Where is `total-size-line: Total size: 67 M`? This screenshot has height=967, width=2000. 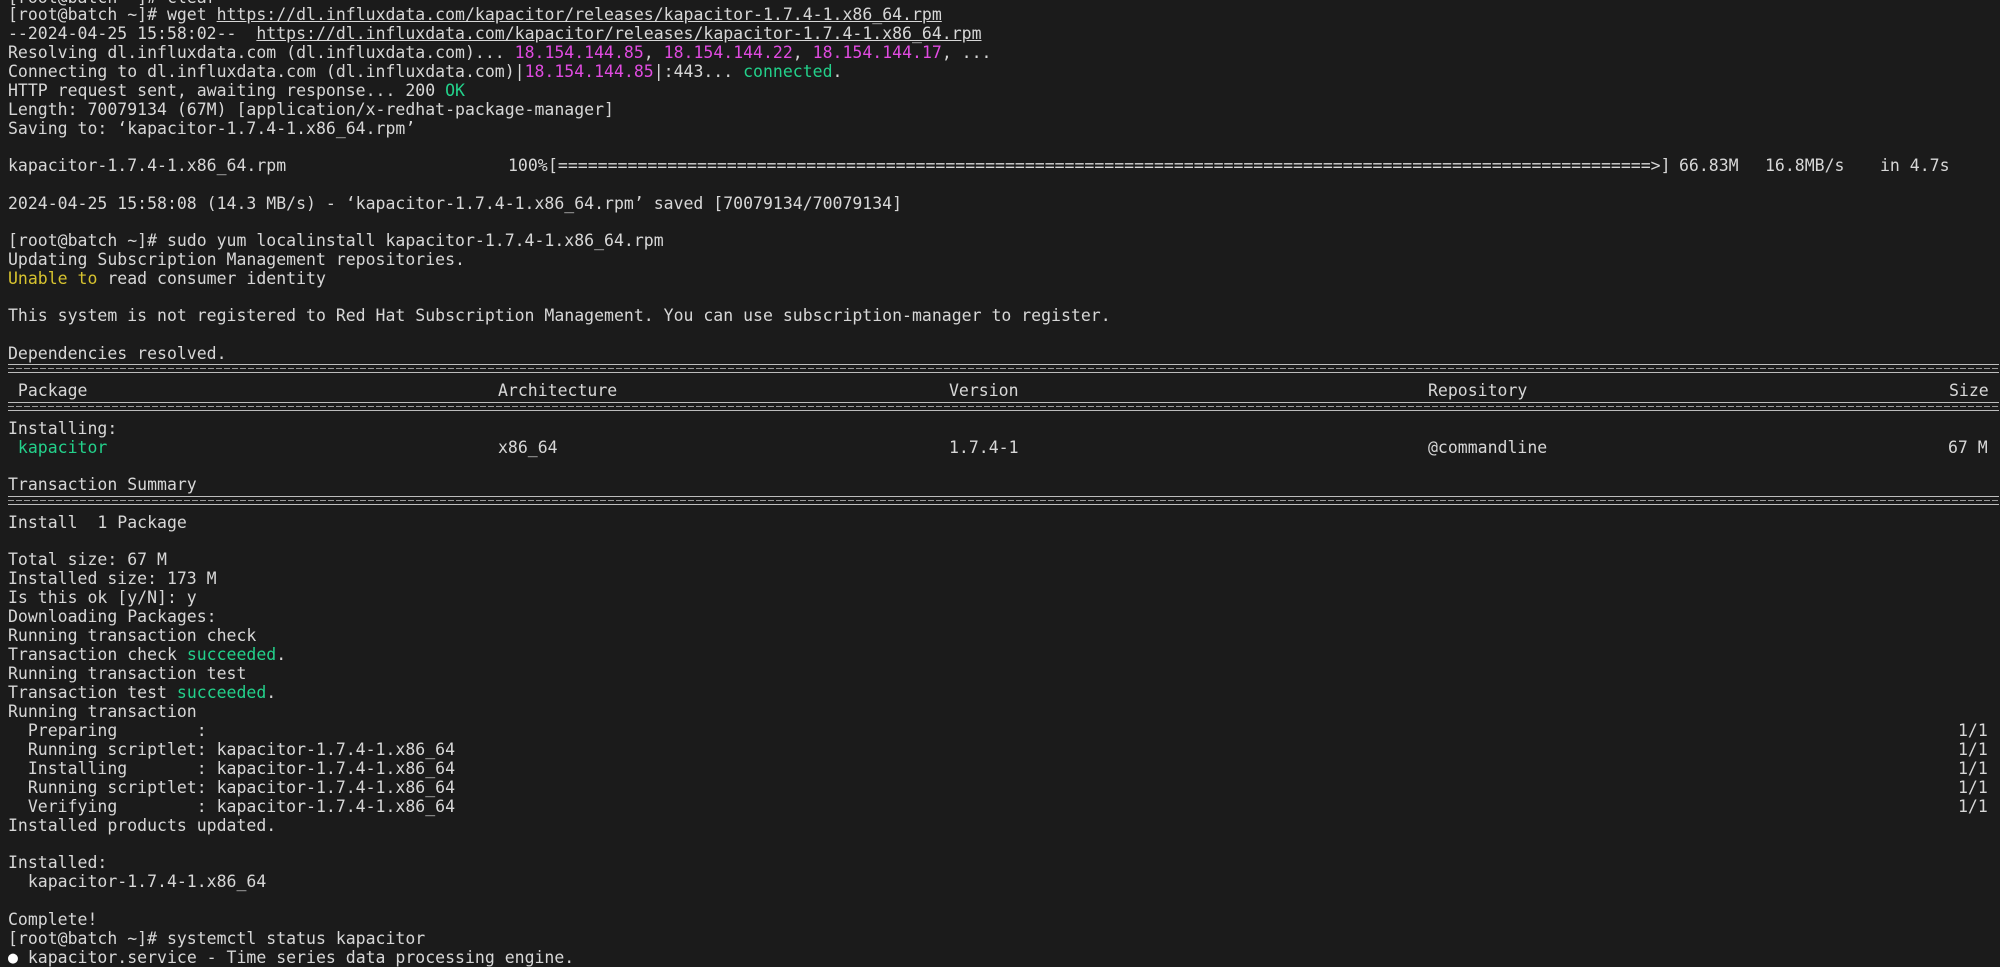 total-size-line: Total size: 67 M is located at coordinates (87, 559).